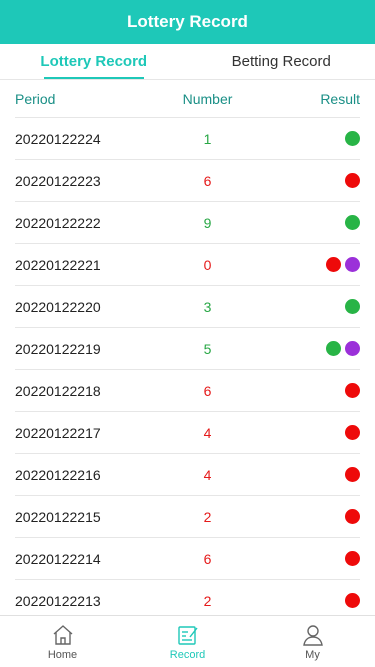 This screenshot has height=667, width=375. I want to click on table-header: Period Number Result, so click(187, 99).